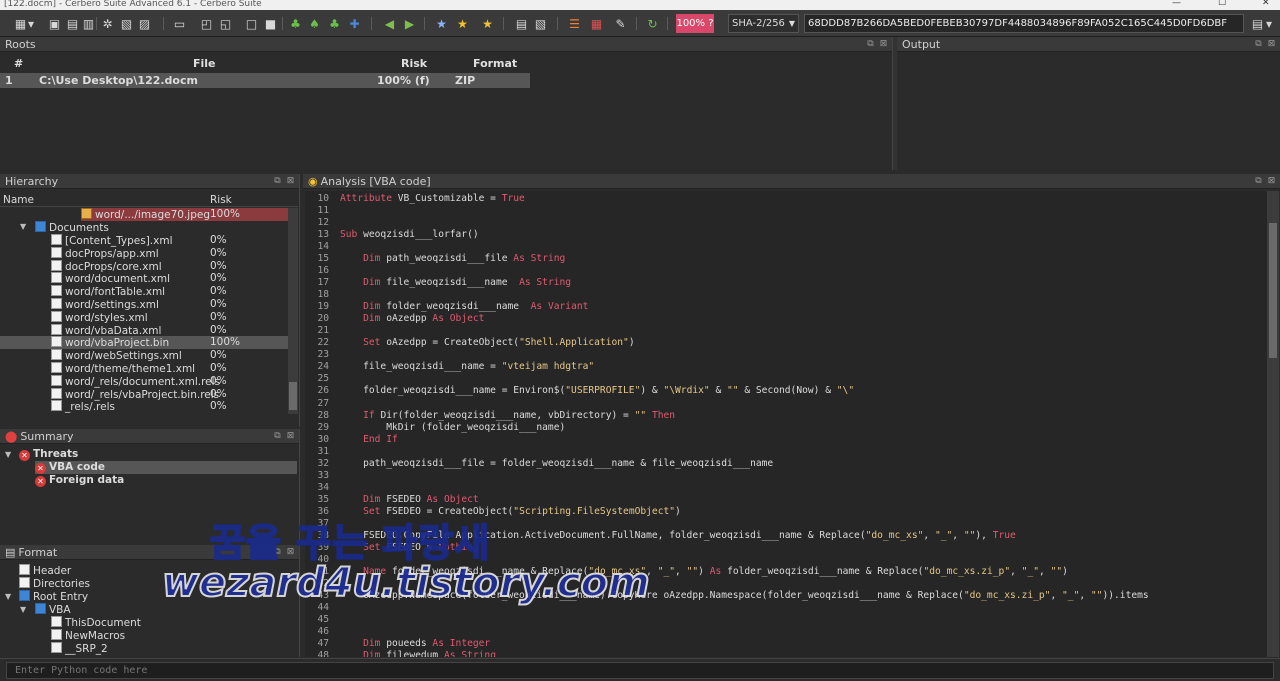 The height and width of the screenshot is (681, 1280). What do you see at coordinates (144, 343) in the screenshot?
I see `tree-item-file: word/vbaProject.bin` at bounding box center [144, 343].